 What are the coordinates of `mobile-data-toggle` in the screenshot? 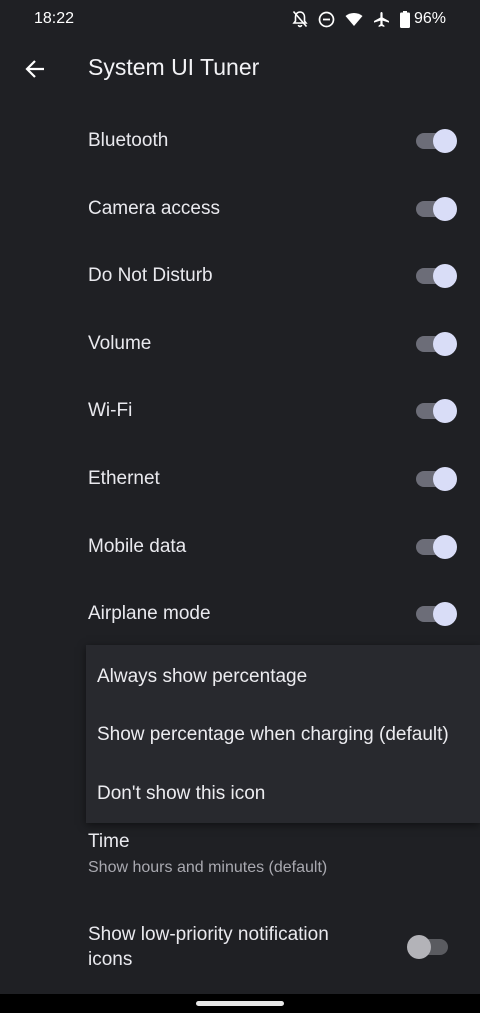 It's located at (436, 546).